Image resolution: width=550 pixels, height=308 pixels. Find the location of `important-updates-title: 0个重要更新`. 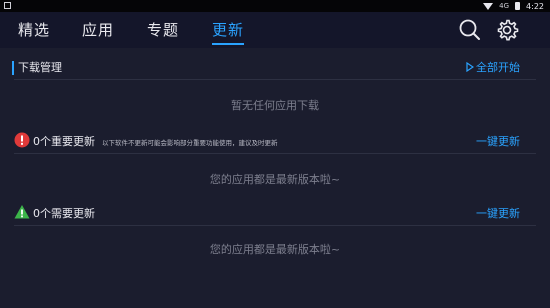

important-updates-title: 0个重要更新 is located at coordinates (64, 141).